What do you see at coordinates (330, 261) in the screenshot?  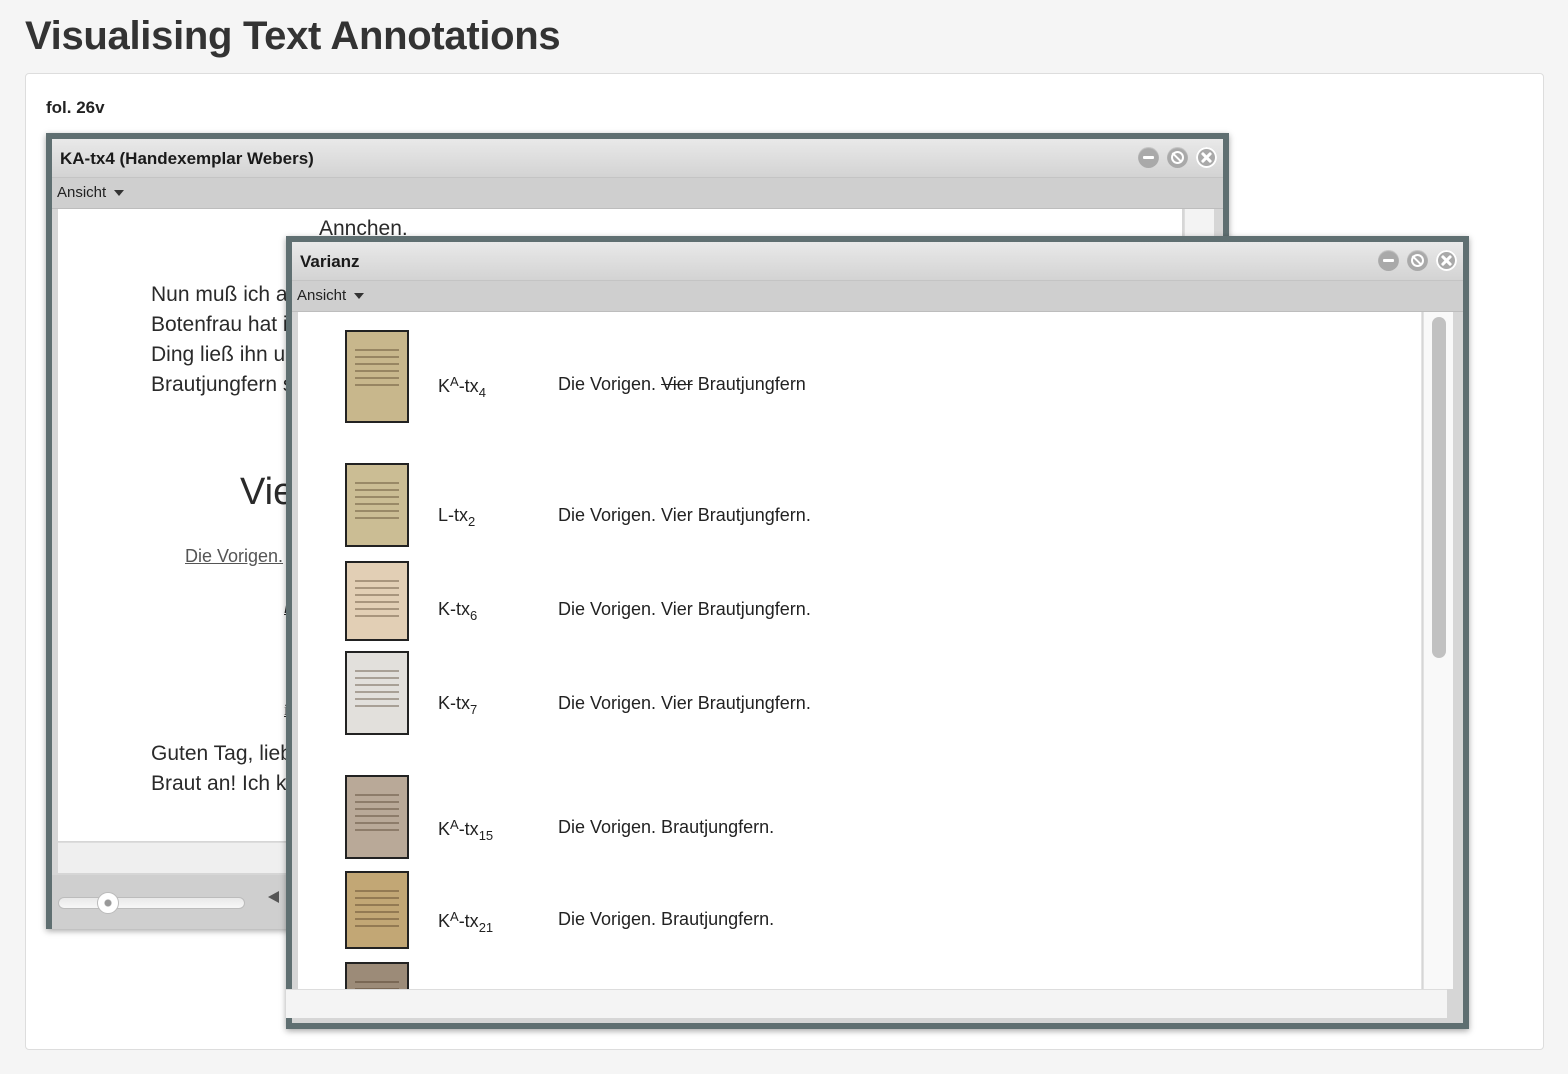 I see `window-title: Varianz` at bounding box center [330, 261].